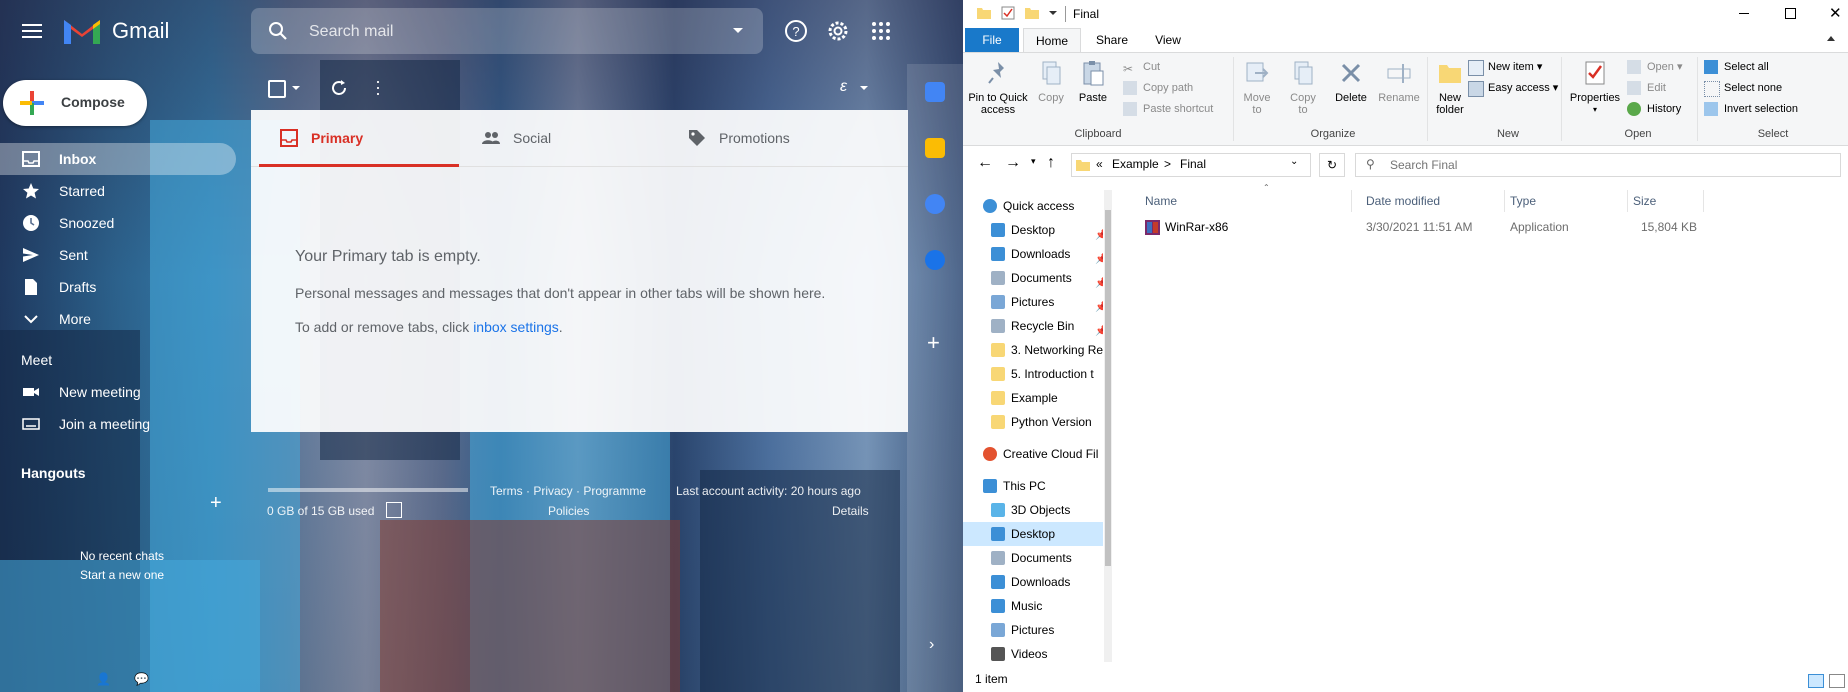  I want to click on copy-path-button: Copy path, so click(1158, 88).